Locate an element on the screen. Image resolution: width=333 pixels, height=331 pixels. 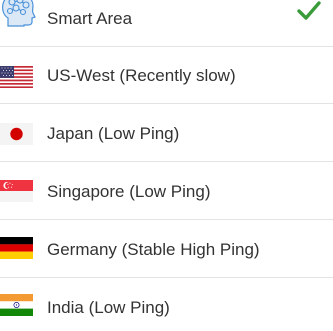
server-label: US-West (Recently slow) is located at coordinates (141, 75).